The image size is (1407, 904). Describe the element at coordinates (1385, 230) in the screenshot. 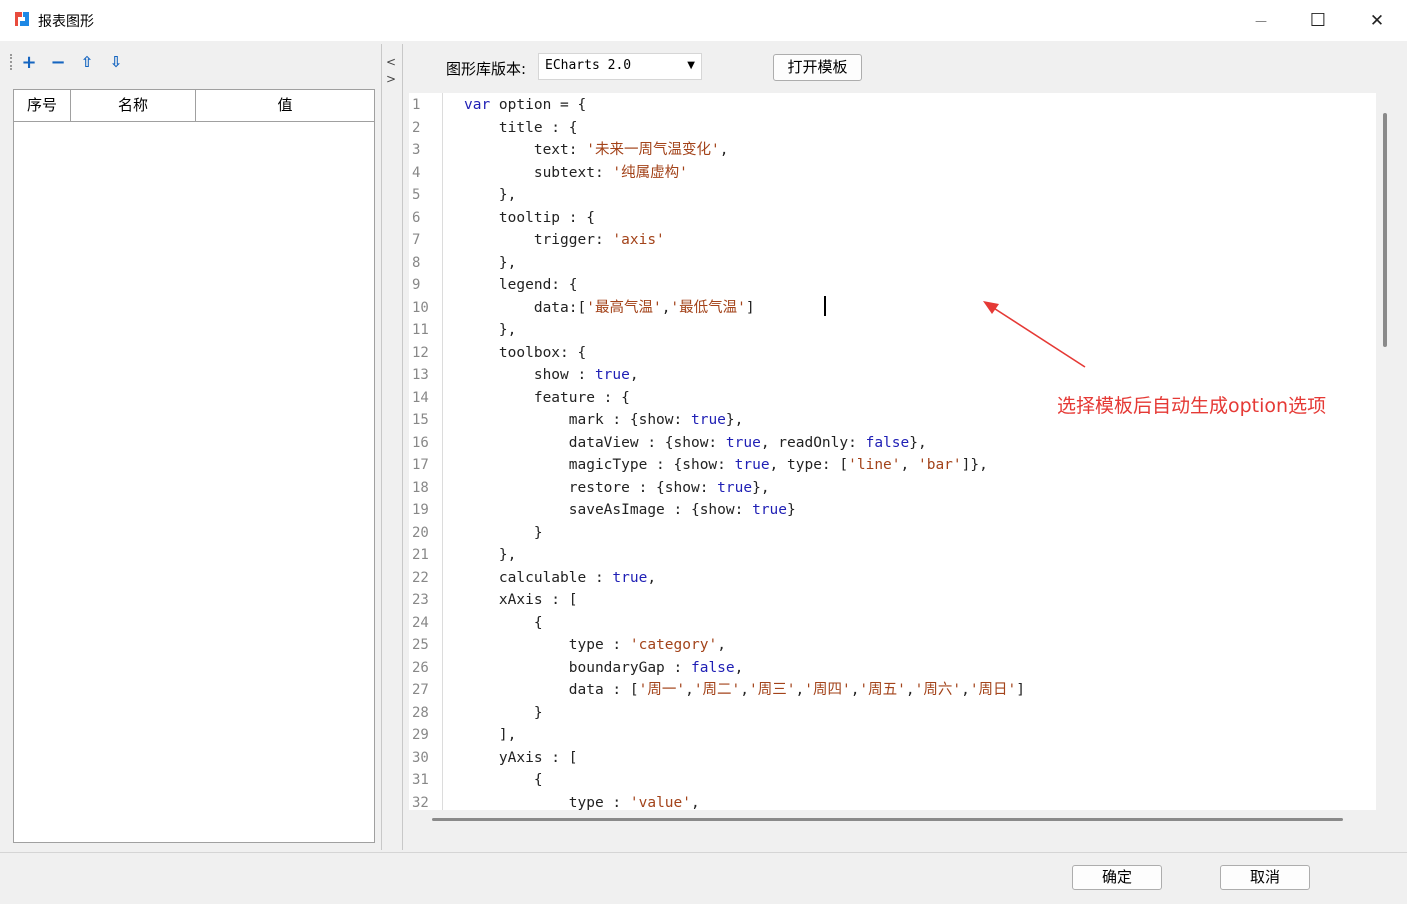

I see `vertical-scrollbar` at that location.